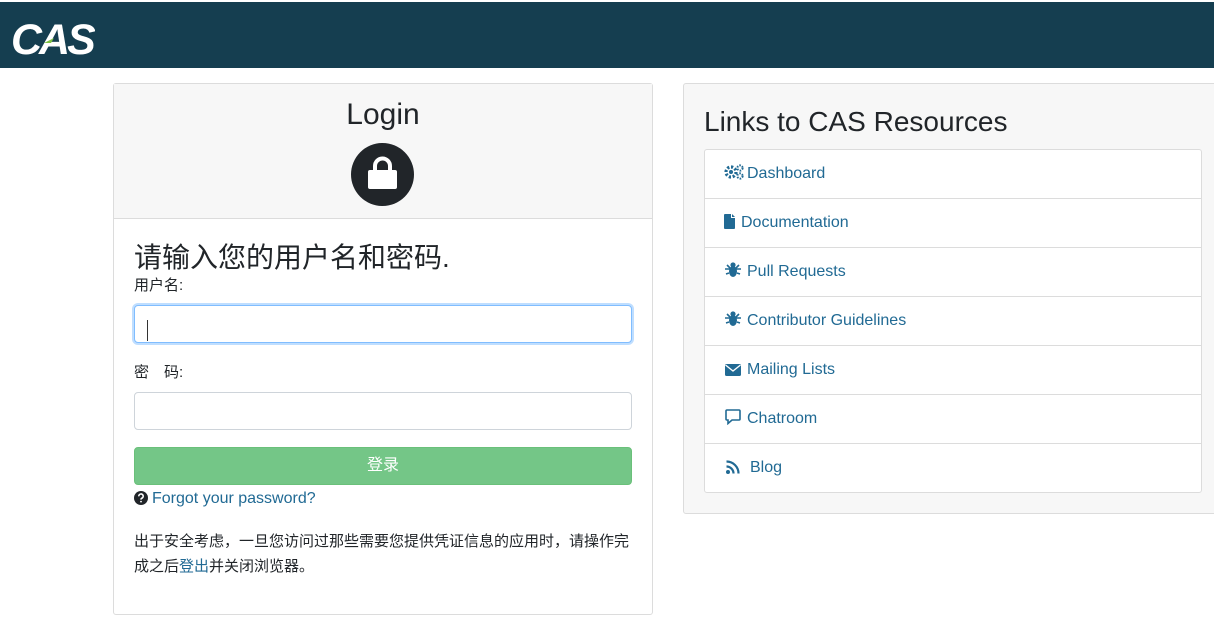  What do you see at coordinates (795, 223) in the screenshot?
I see `resource-label: Documentation` at bounding box center [795, 223].